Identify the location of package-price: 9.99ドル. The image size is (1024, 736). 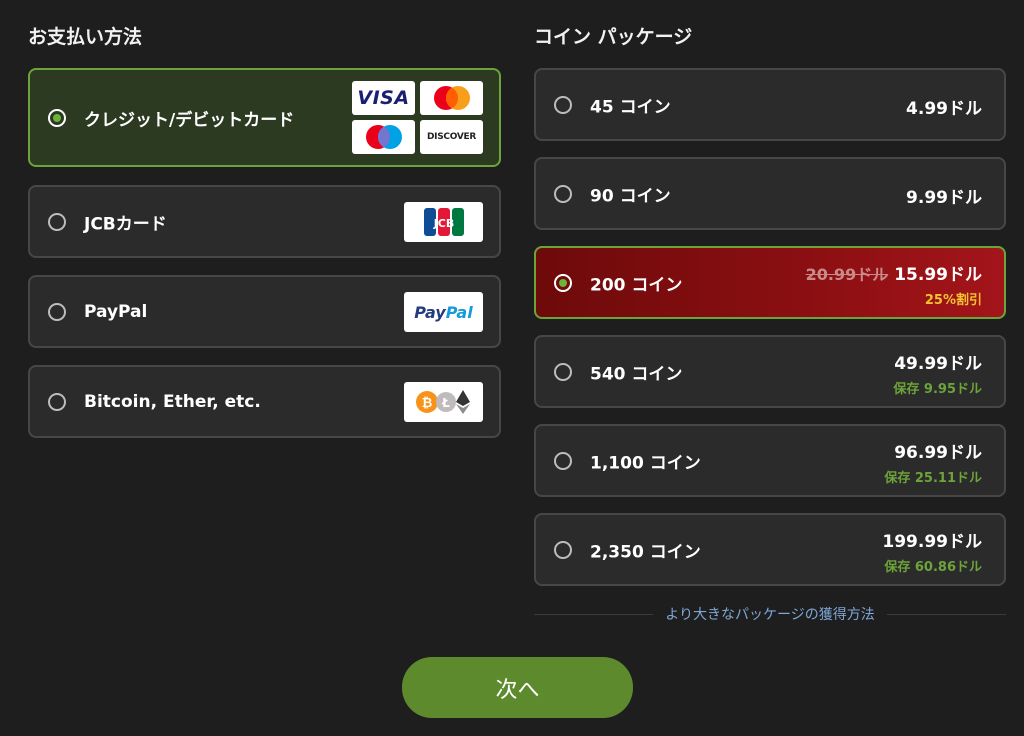
(944, 198).